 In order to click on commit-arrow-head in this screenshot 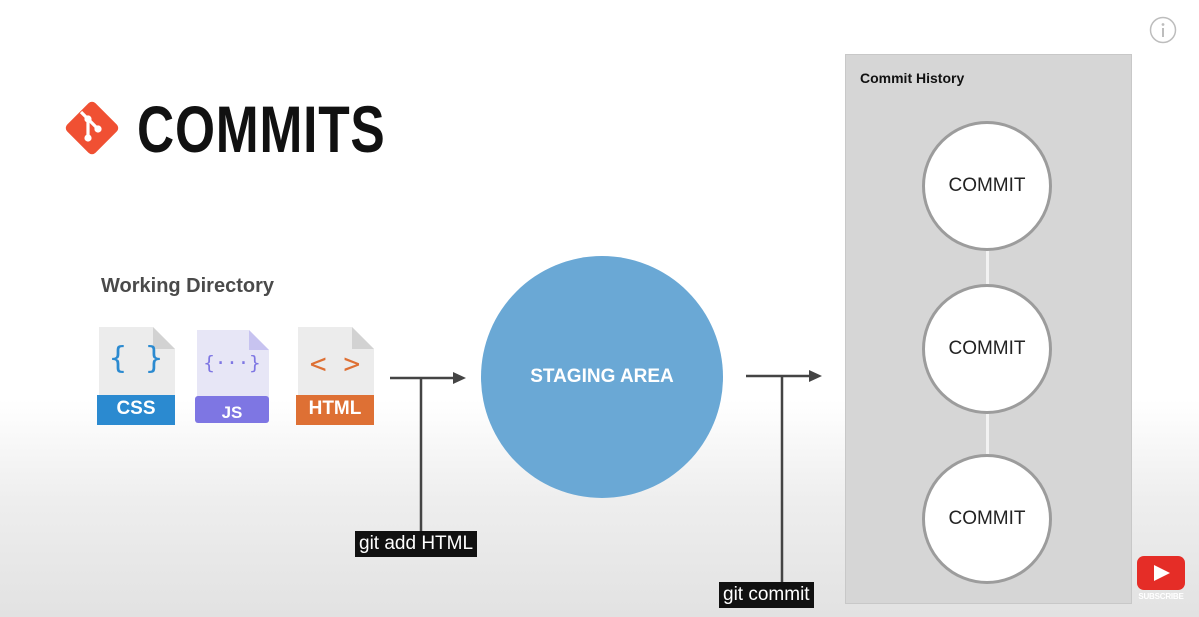, I will do `click(815, 376)`.